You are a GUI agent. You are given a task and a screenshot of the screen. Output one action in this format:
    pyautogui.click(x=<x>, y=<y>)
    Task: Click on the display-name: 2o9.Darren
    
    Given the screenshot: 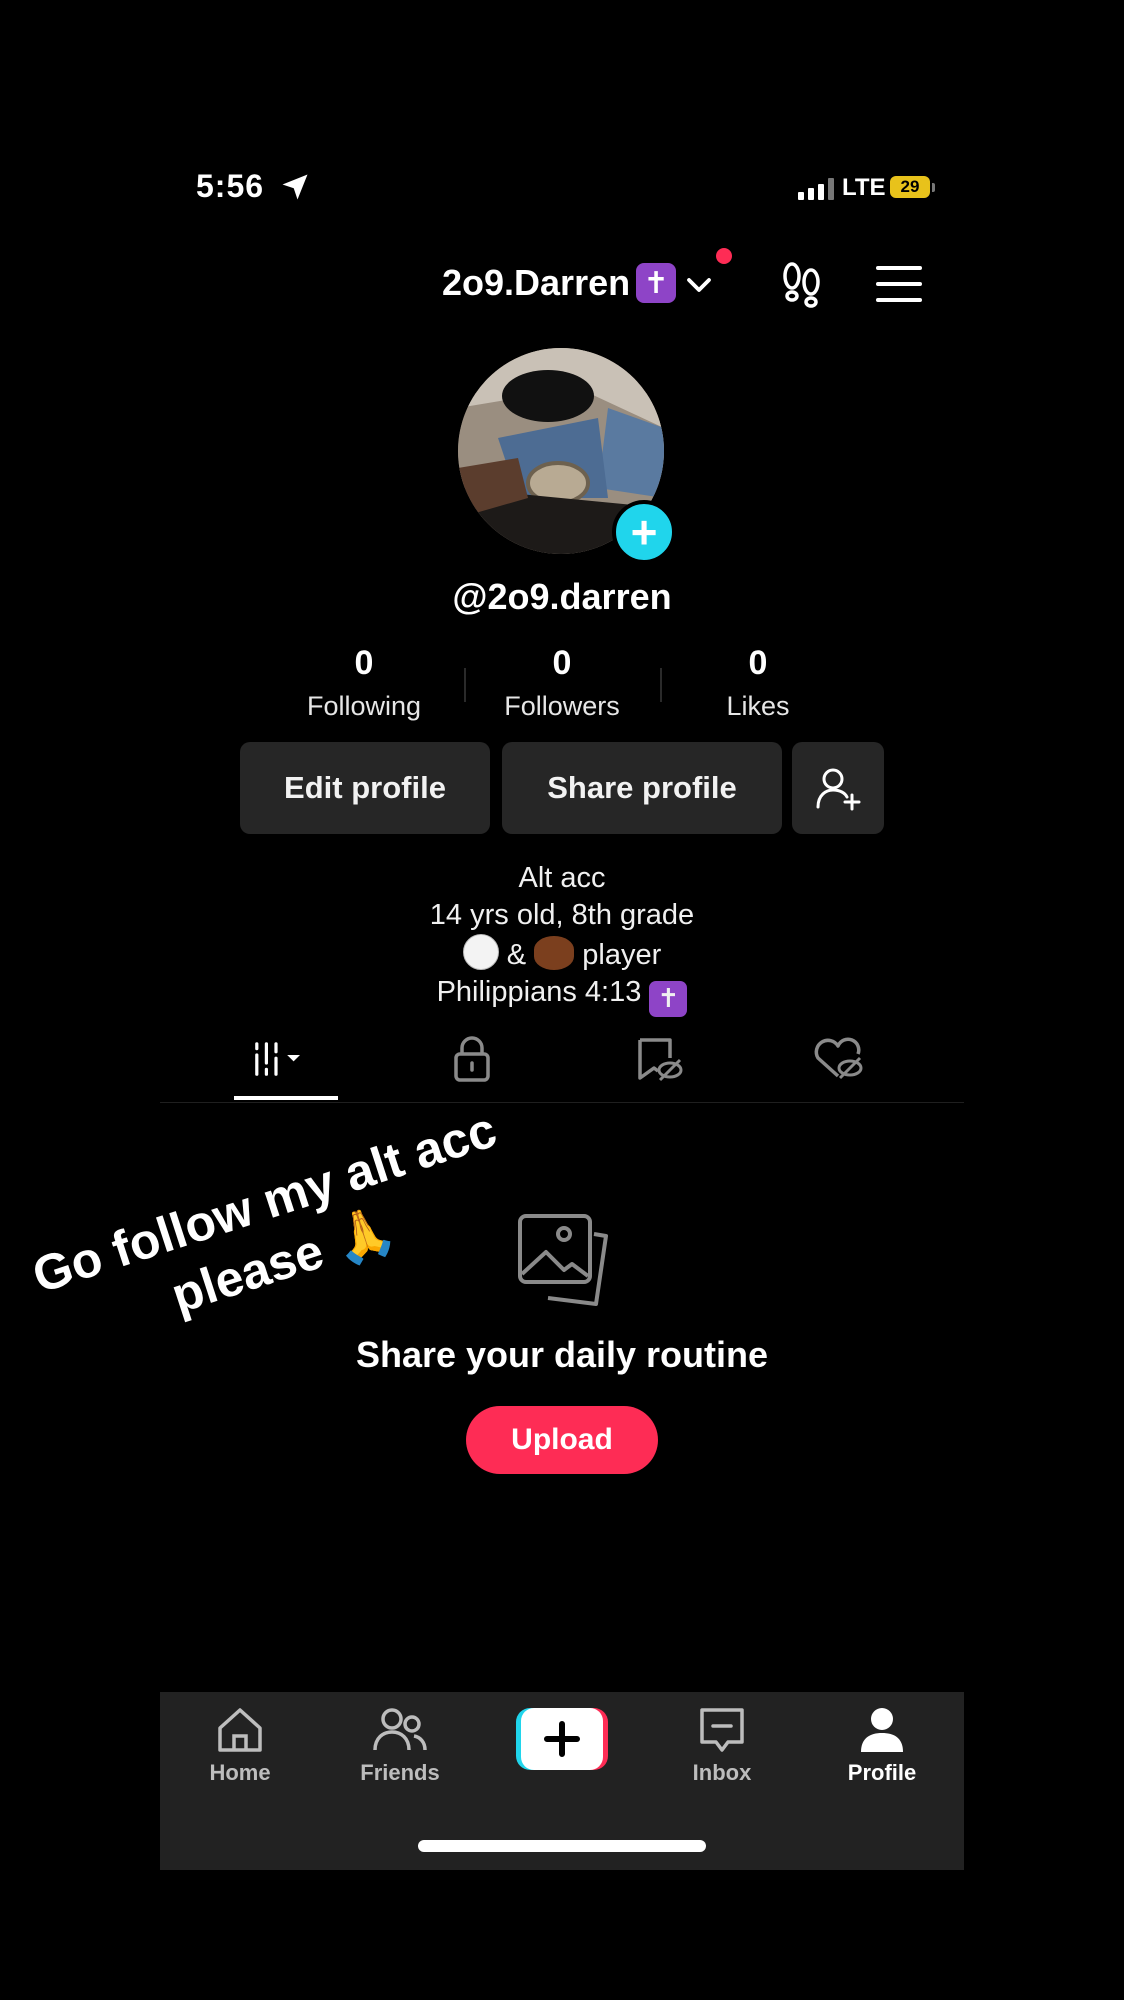 What is the action you would take?
    pyautogui.click(x=536, y=282)
    